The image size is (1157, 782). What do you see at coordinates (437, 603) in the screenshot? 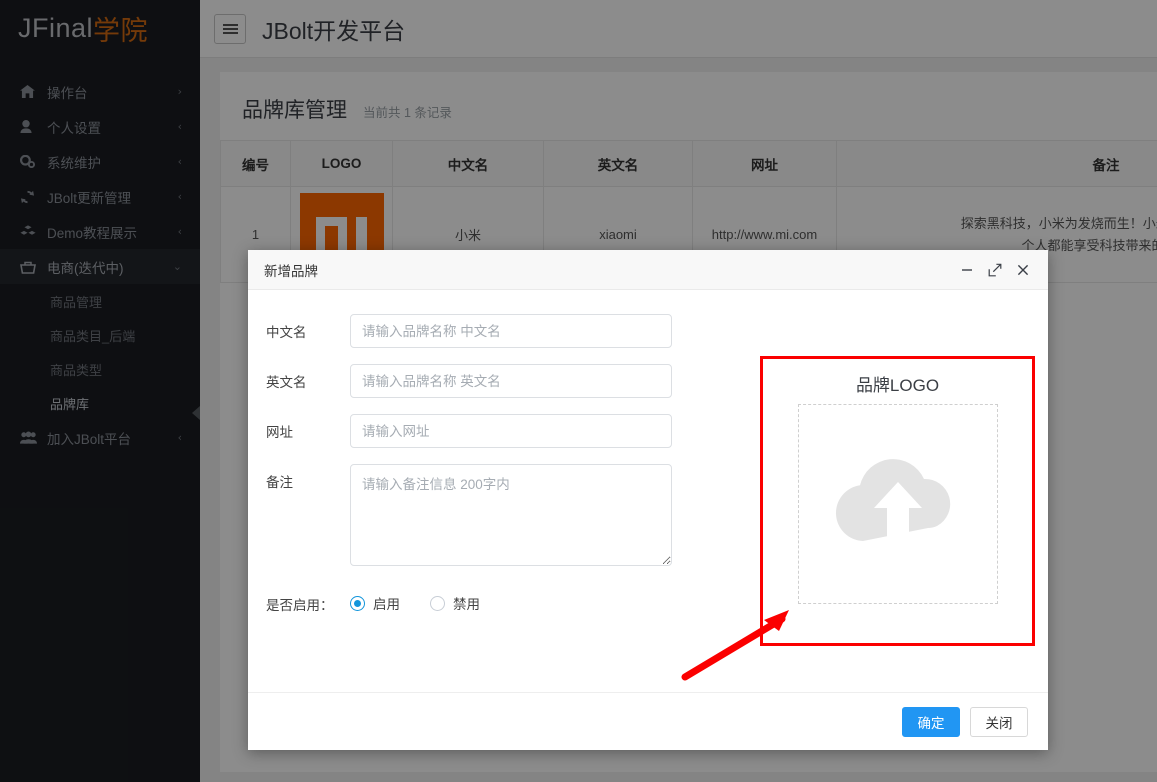
I see `radio-dot` at bounding box center [437, 603].